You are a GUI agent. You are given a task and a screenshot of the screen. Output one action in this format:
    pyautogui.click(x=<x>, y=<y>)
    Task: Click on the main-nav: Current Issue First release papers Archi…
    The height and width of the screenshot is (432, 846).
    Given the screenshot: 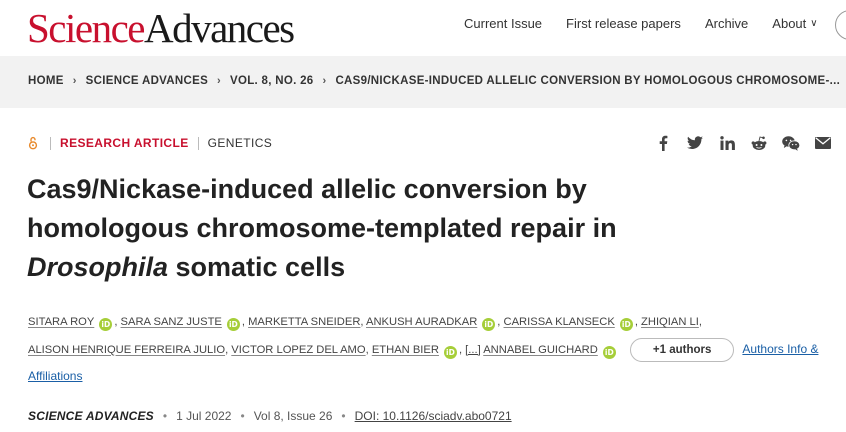 What is the action you would take?
    pyautogui.click(x=641, y=23)
    